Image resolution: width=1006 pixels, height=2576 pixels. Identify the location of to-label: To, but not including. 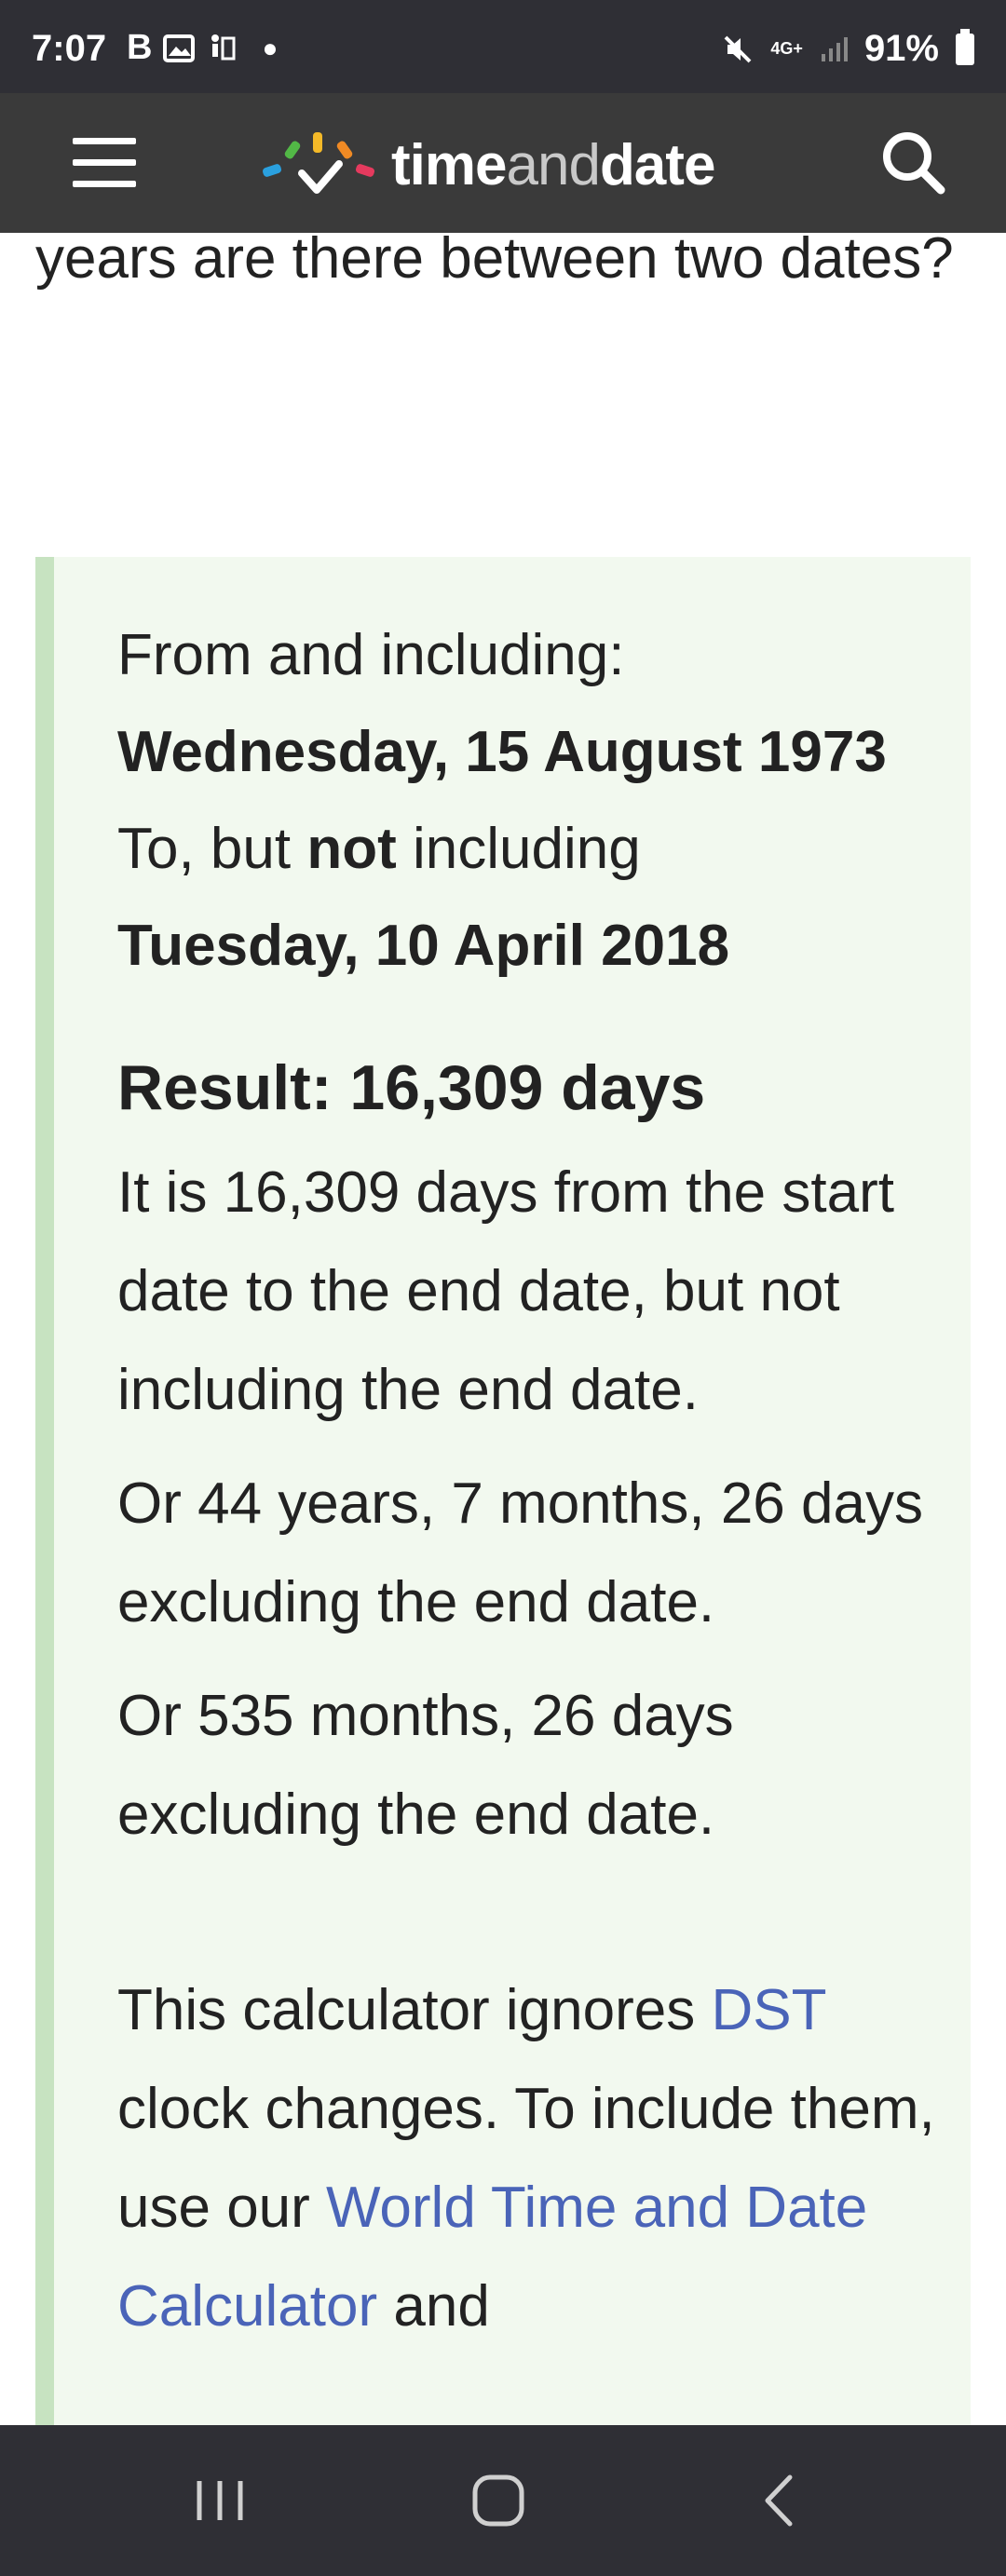
(544, 849).